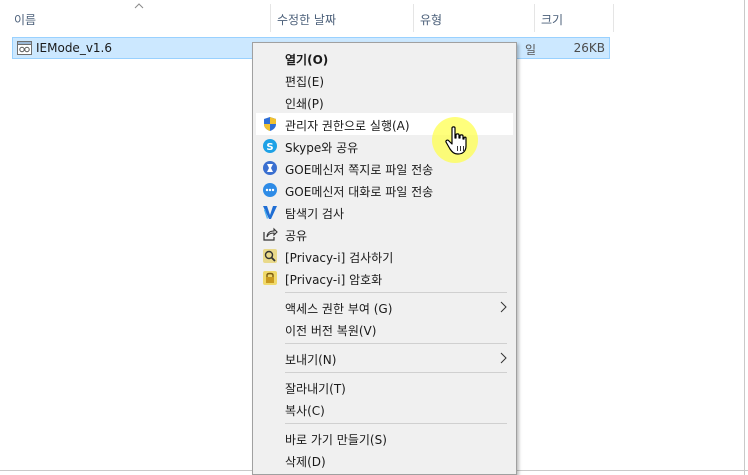  What do you see at coordinates (270, 256) in the screenshot?
I see `privacy-scan-icon` at bounding box center [270, 256].